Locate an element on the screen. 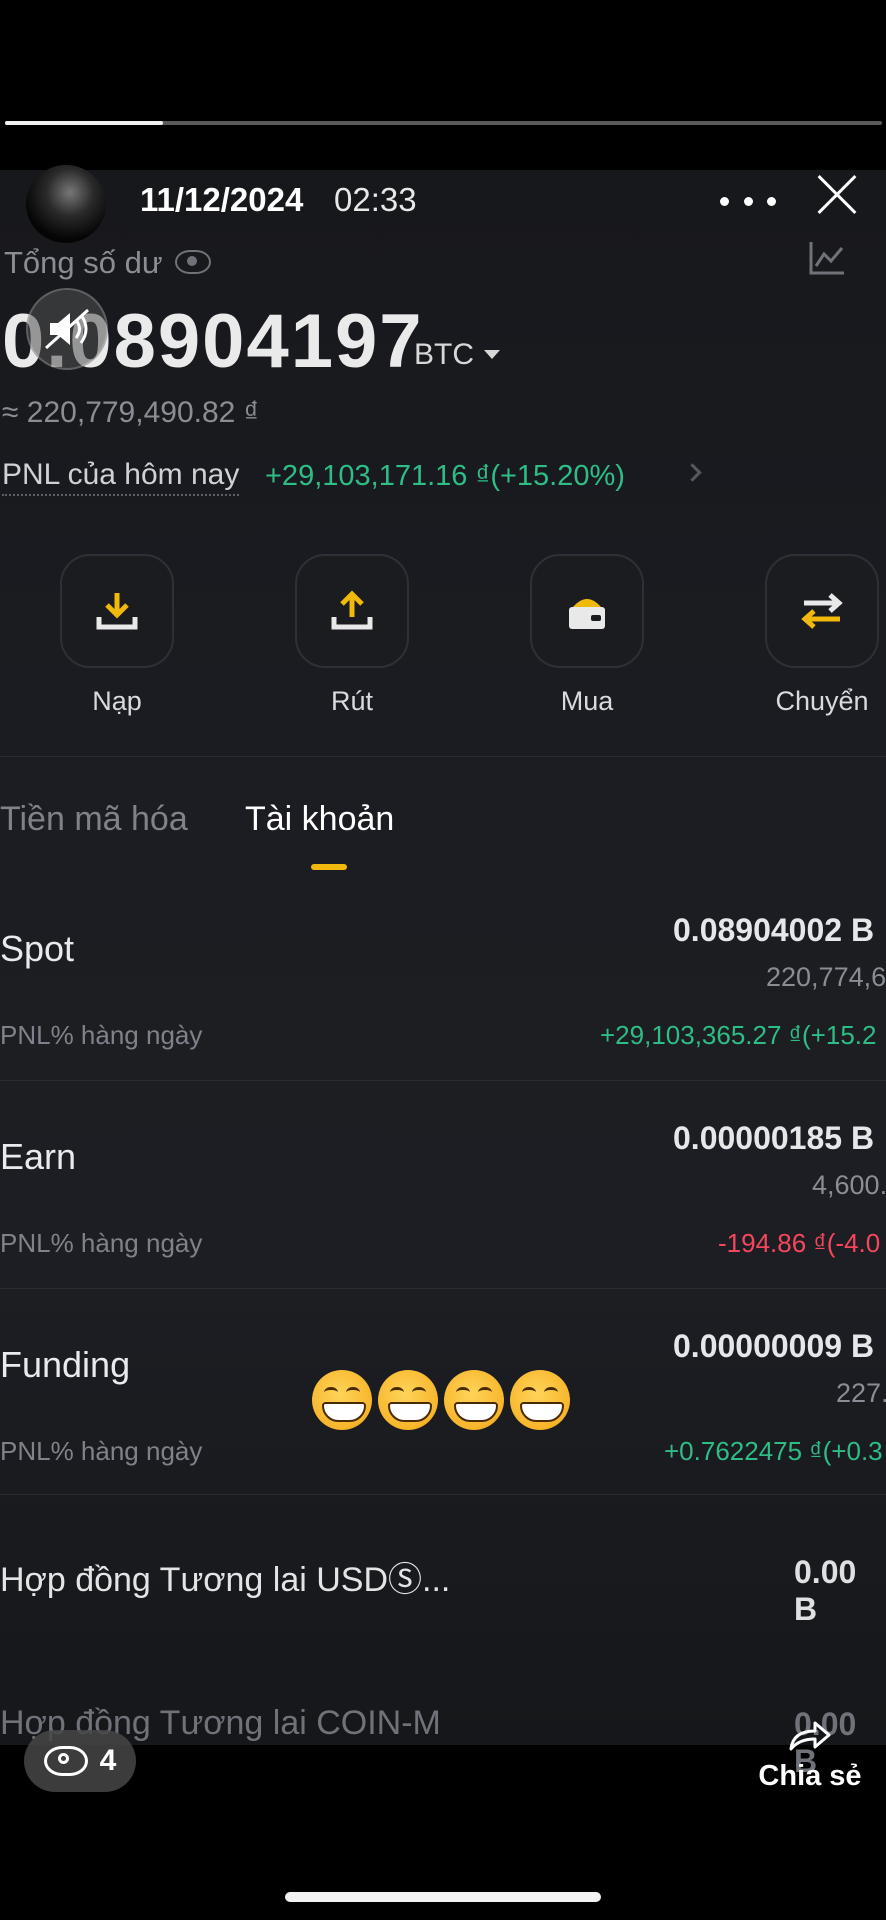 Image resolution: width=886 pixels, height=1920 pixels. chart-icon is located at coordinates (827, 258).